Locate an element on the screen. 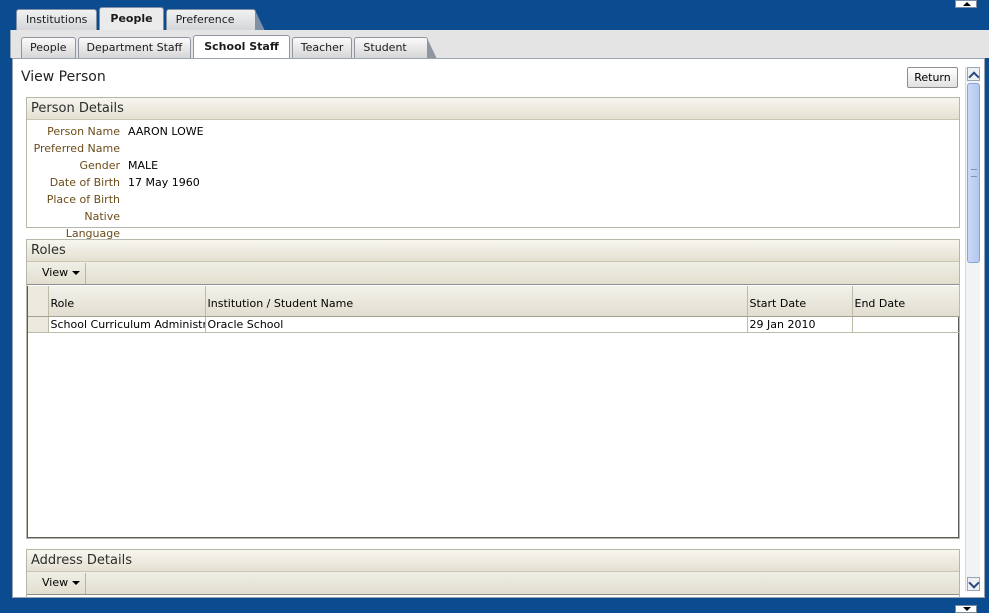  scroll-thumb is located at coordinates (973, 173).